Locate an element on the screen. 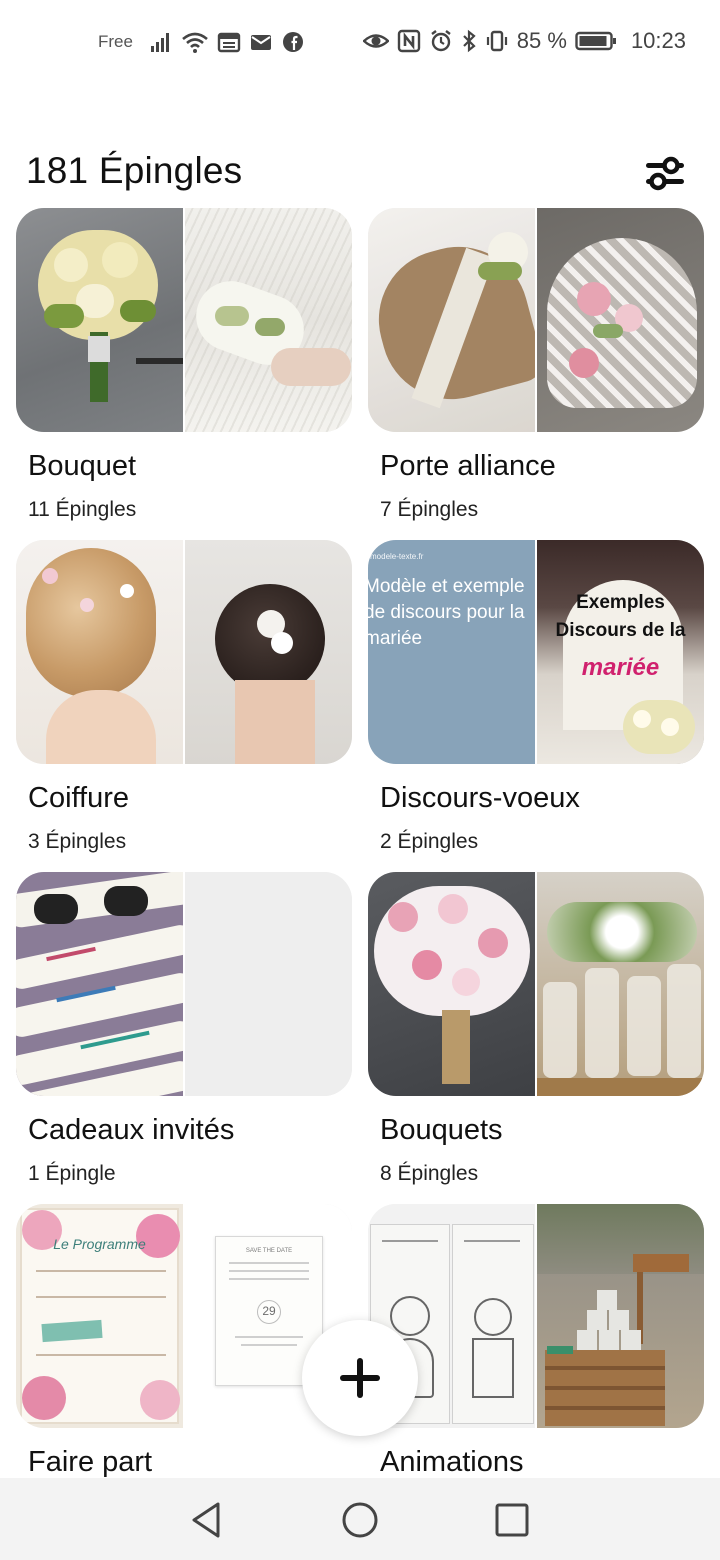 The width and height of the screenshot is (720, 1560). clock: 10:23 is located at coordinates (658, 40).